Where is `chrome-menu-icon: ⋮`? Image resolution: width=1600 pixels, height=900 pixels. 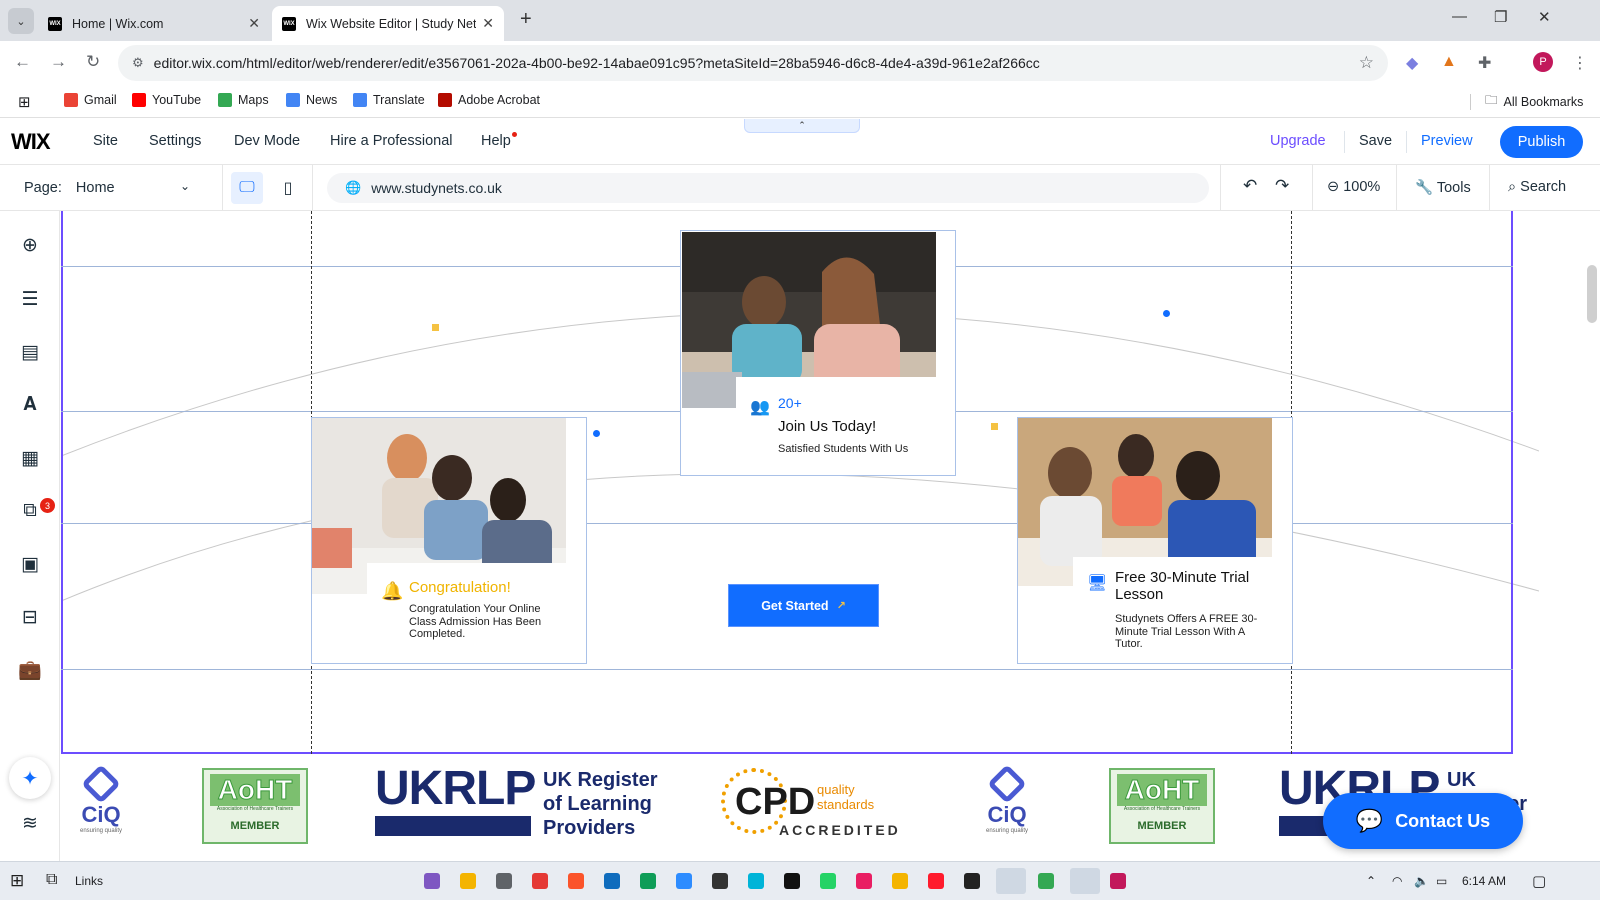
chrome-menu-icon: ⋮ is located at coordinates (1580, 63).